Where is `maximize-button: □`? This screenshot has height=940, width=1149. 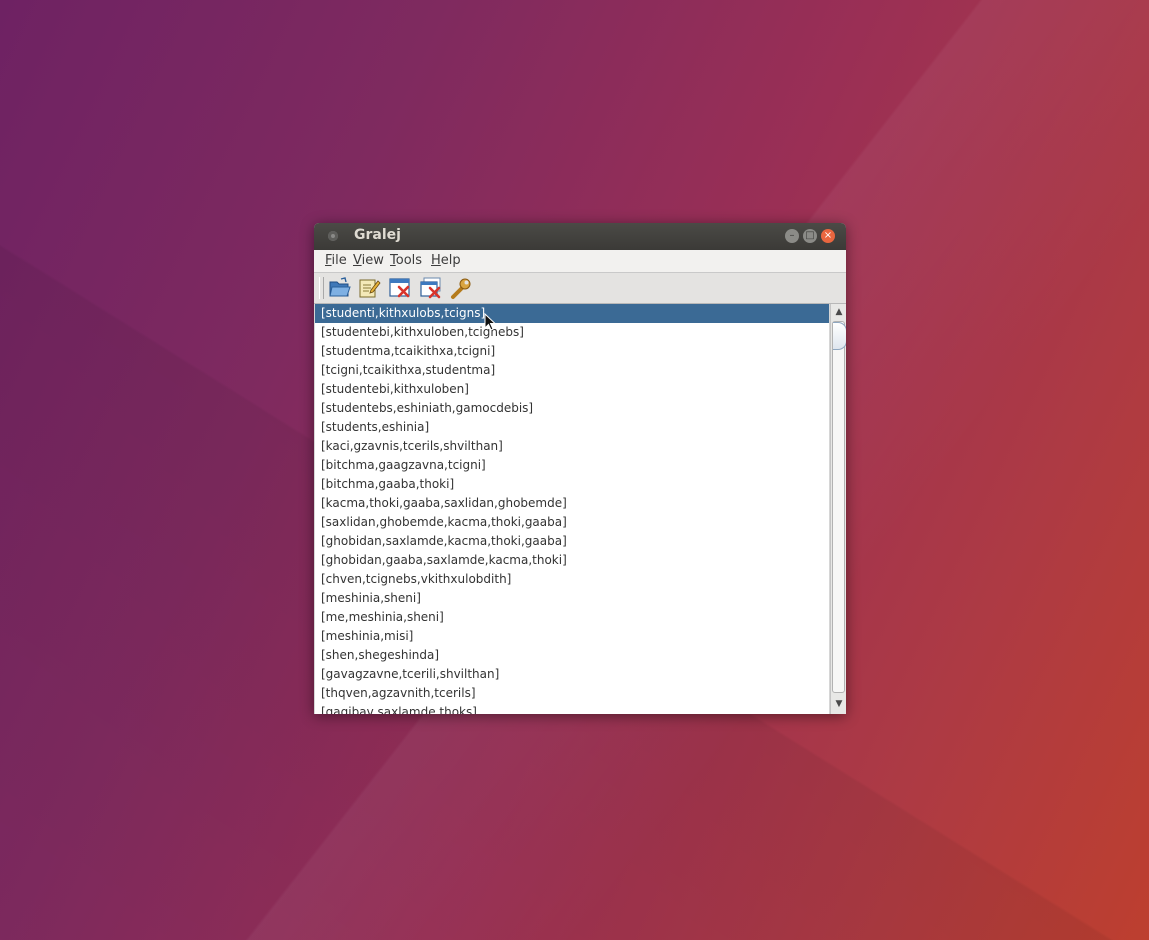
maximize-button: □ is located at coordinates (810, 236).